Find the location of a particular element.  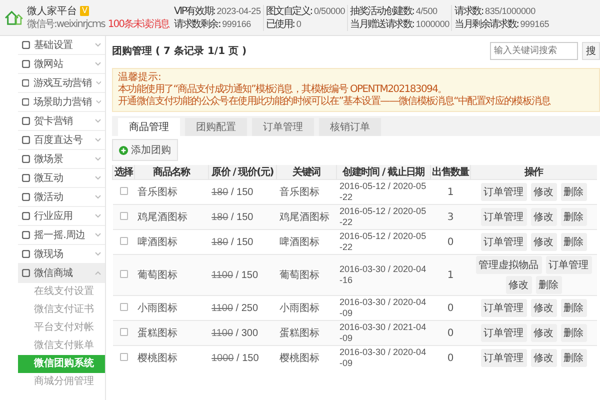

add-group-buy-button: 添加团购 is located at coordinates (145, 150).